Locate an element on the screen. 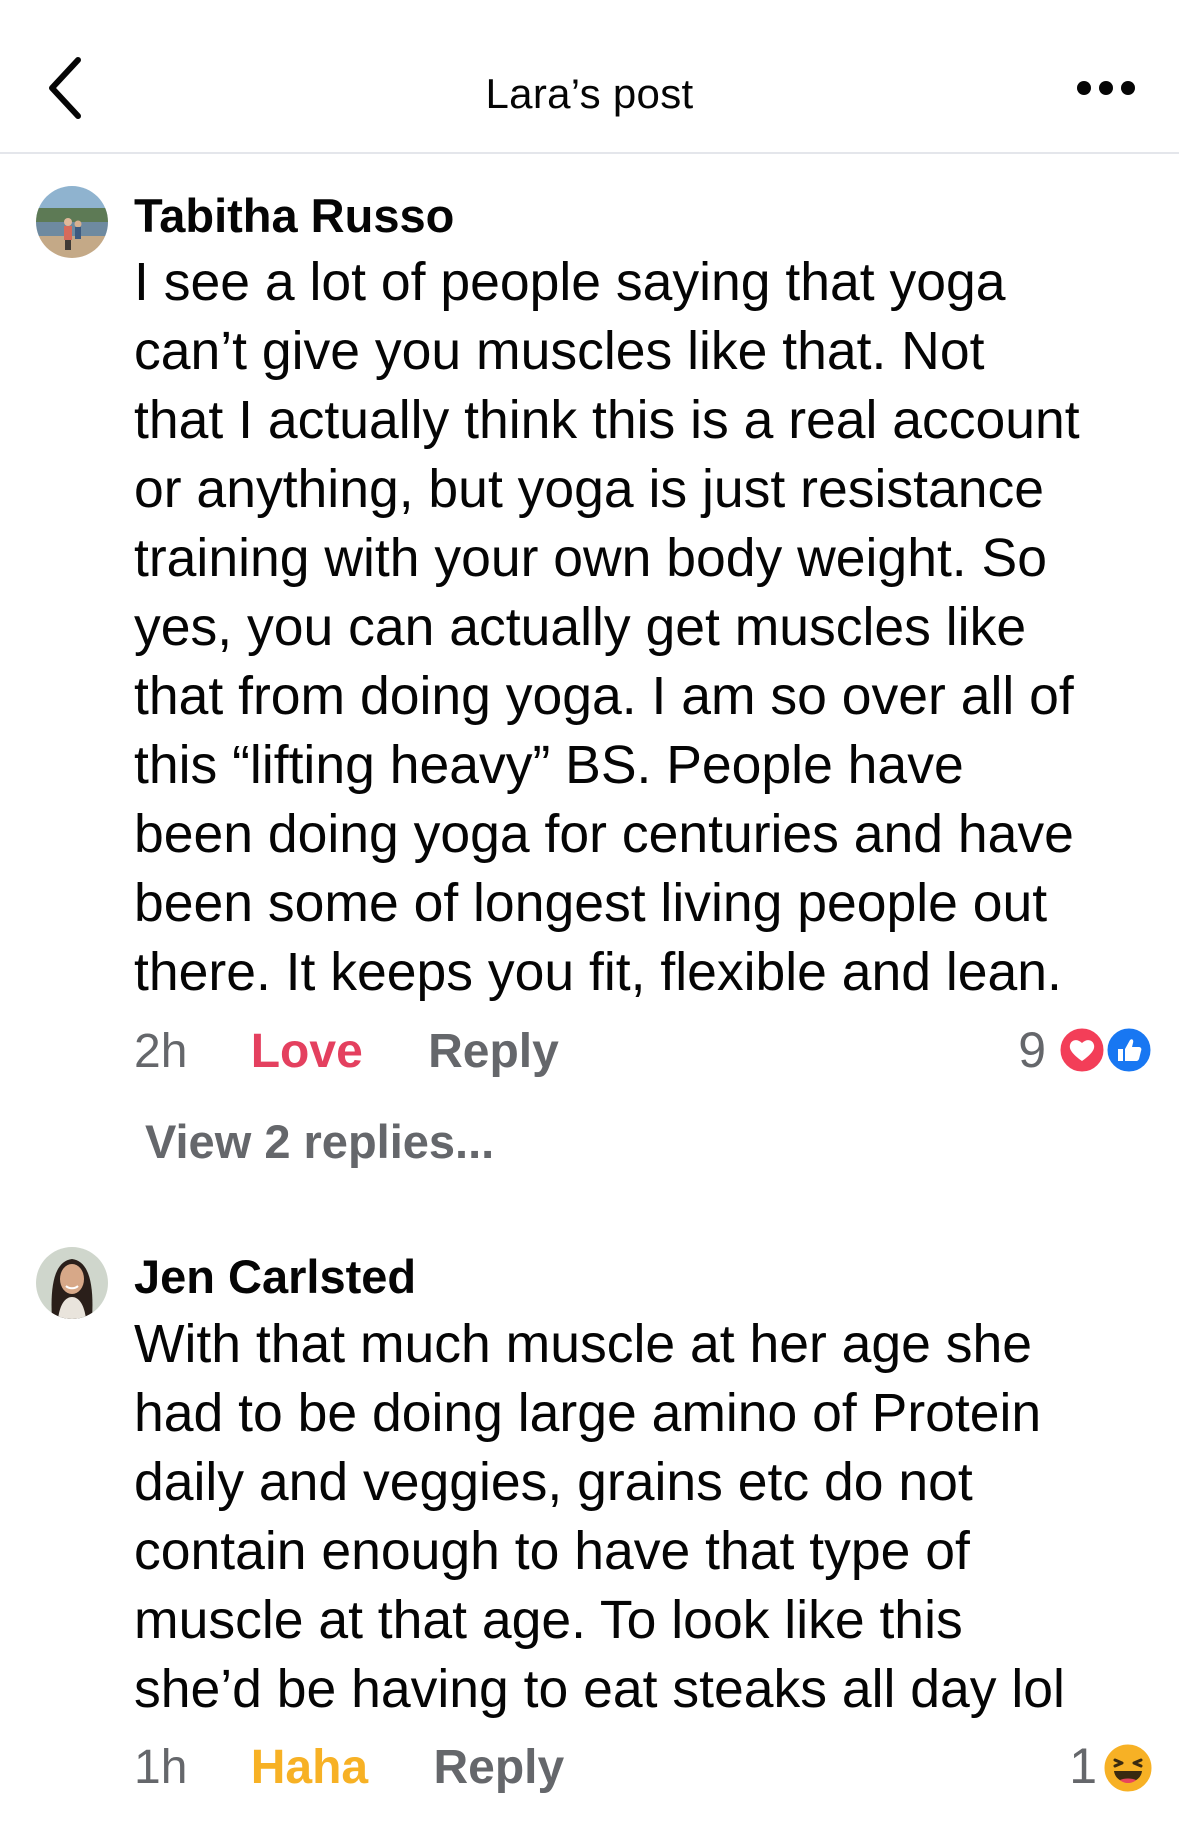 This screenshot has height=1844, width=1179. love-icon is located at coordinates (1082, 1050).